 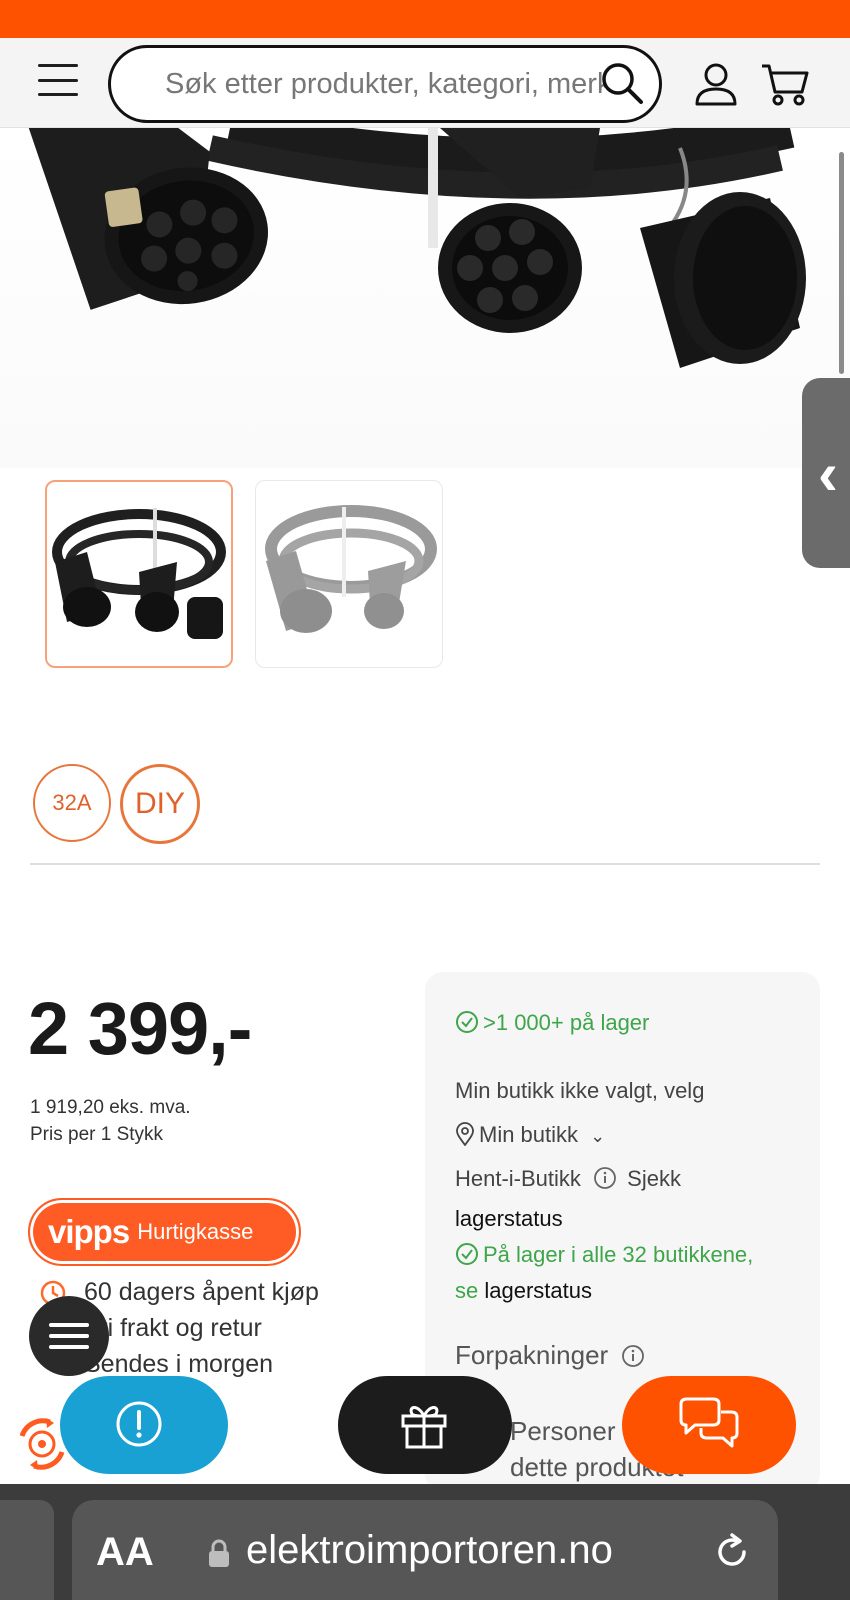 I want to click on pickup-row: Hent-i-Butikk Sjekk, so click(x=568, y=1179).